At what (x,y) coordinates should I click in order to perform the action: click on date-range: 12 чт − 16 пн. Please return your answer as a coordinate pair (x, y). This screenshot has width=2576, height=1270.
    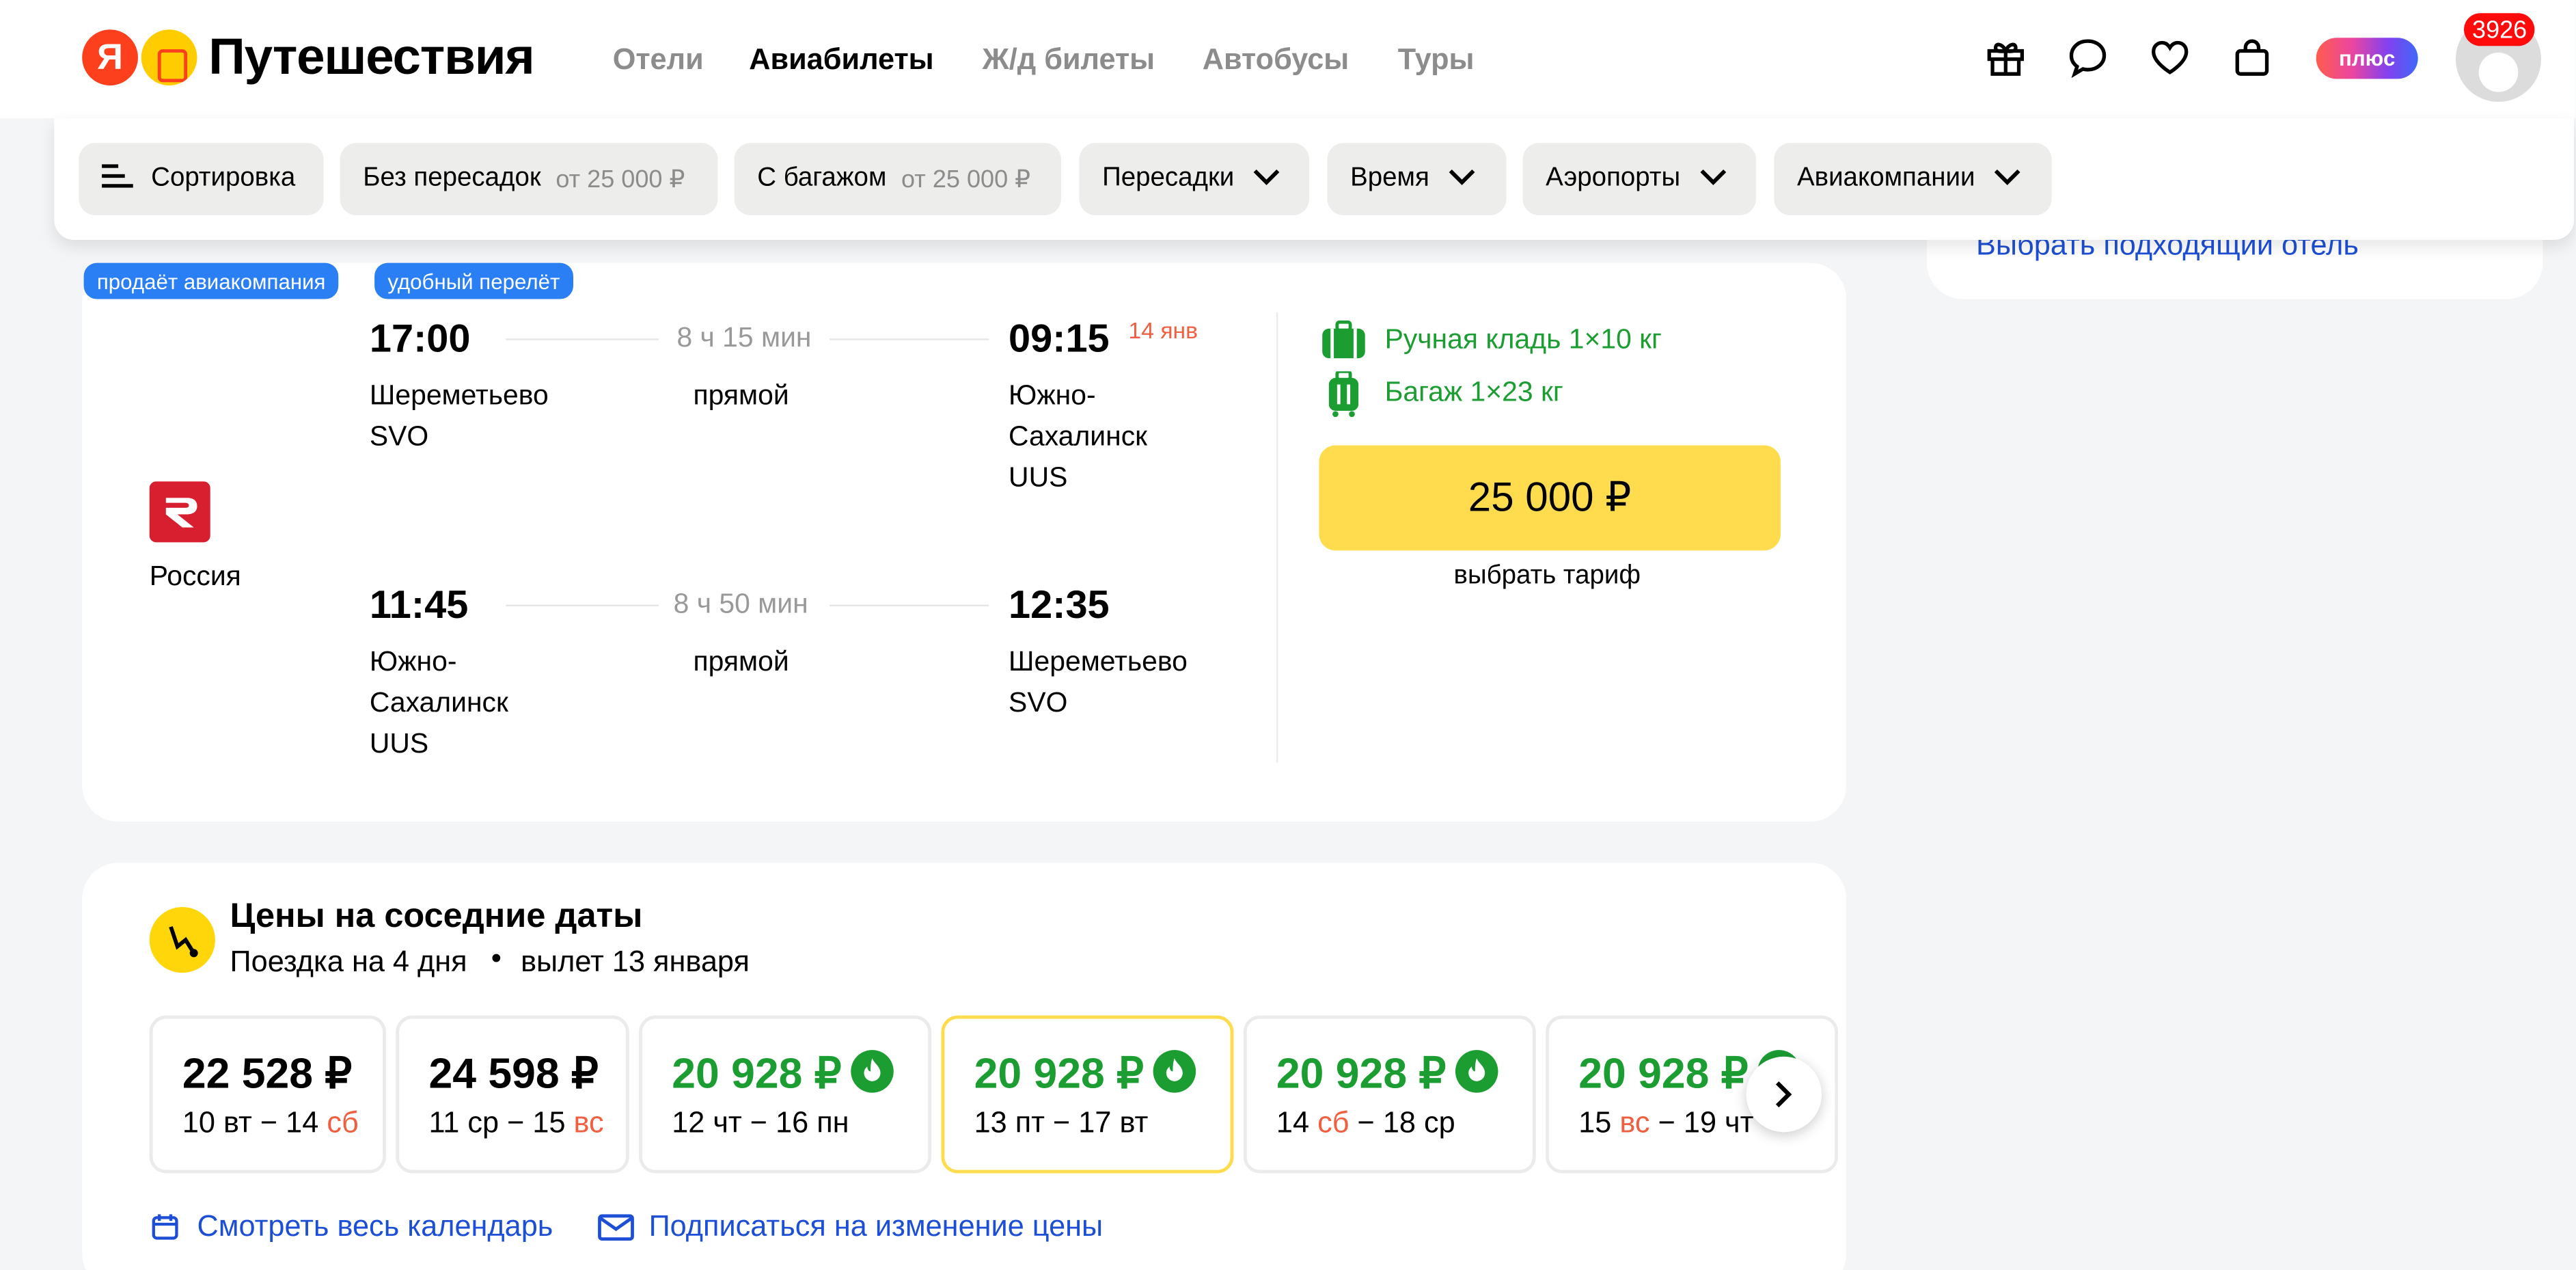
    Looking at the image, I should click on (760, 1122).